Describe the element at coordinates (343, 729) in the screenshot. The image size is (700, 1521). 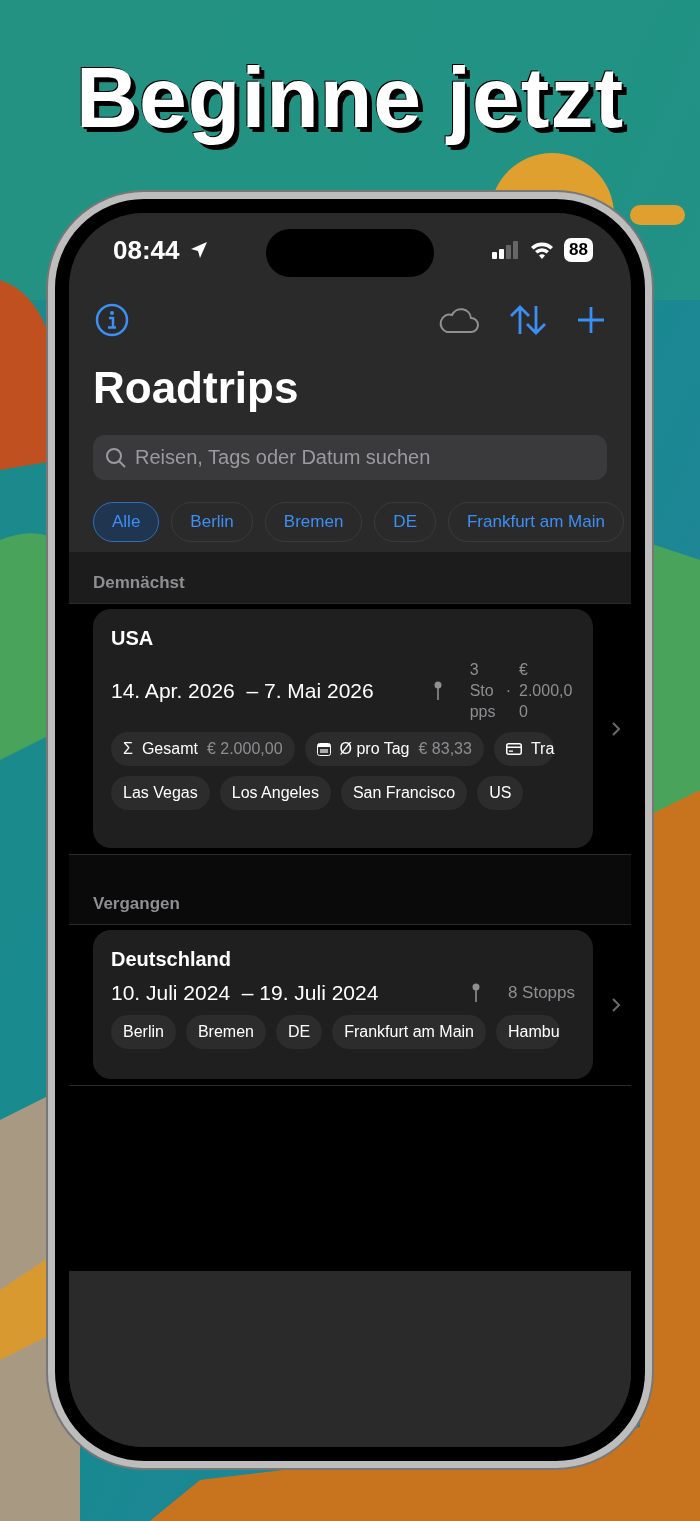
I see `trip-card: USA 14. Apr. 2026 – 7. Mai 2026 3 Stopps · € 2.000,00 Σ Gesamt € 2.000,00 Ø pro Tag € 83,33 Tra Las Vegas Los Angeles San Francisco US` at that location.